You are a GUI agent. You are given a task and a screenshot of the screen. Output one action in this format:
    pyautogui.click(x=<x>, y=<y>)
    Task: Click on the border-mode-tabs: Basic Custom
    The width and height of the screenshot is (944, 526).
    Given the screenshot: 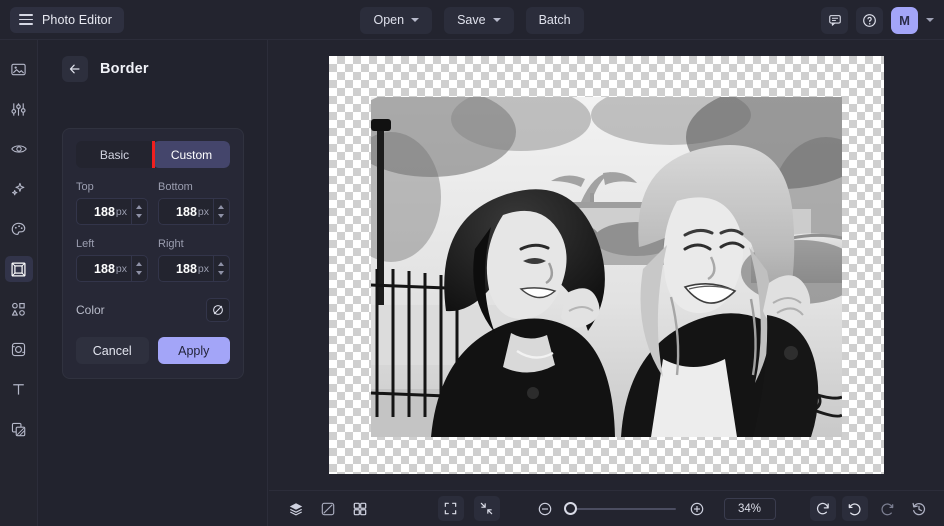 What is the action you would take?
    pyautogui.click(x=153, y=154)
    